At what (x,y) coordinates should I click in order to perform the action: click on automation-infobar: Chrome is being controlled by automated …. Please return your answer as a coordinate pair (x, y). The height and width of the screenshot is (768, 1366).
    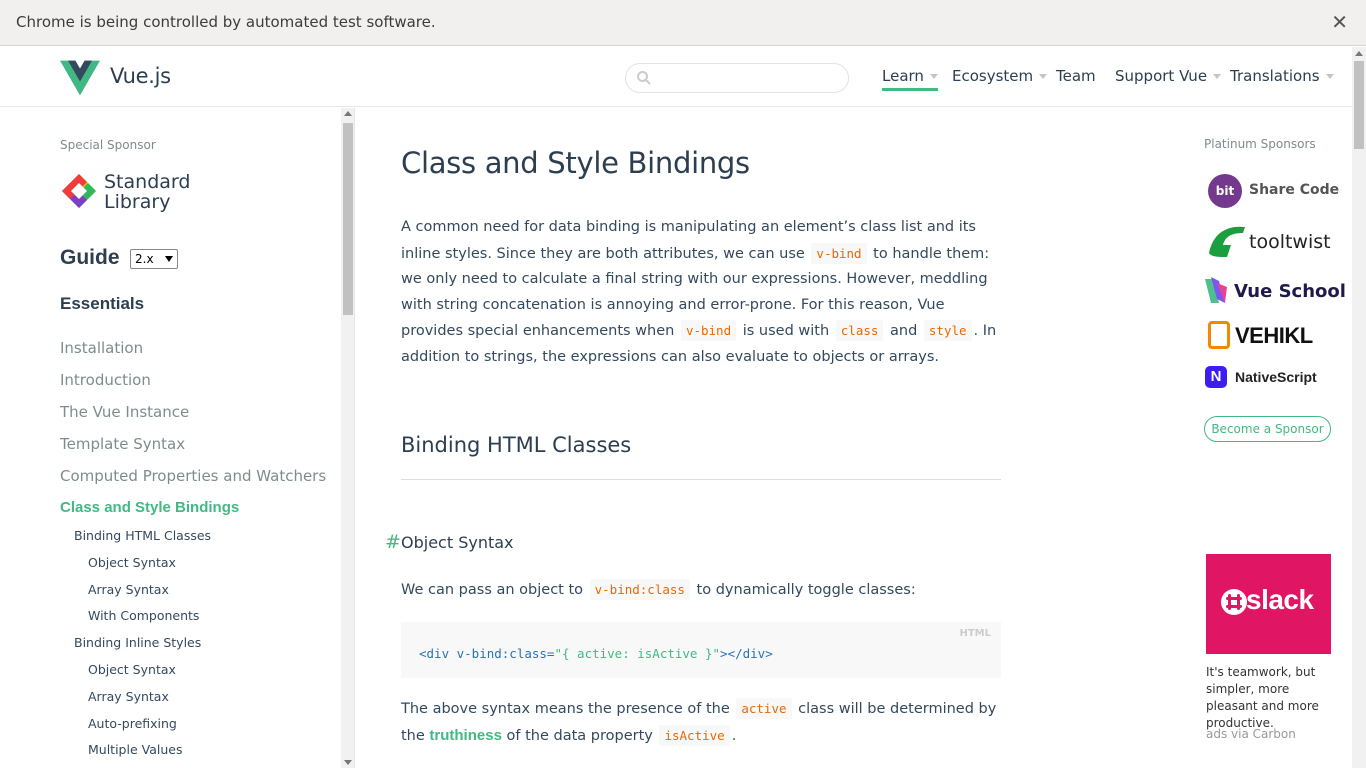
    Looking at the image, I should click on (683, 23).